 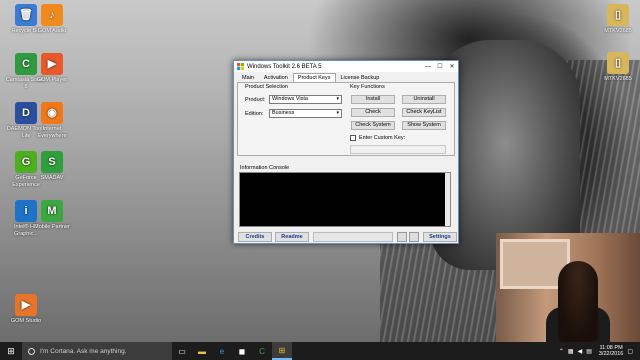 What do you see at coordinates (382, 138) in the screenshot?
I see `custom-key-label: Enter Custom Key:` at bounding box center [382, 138].